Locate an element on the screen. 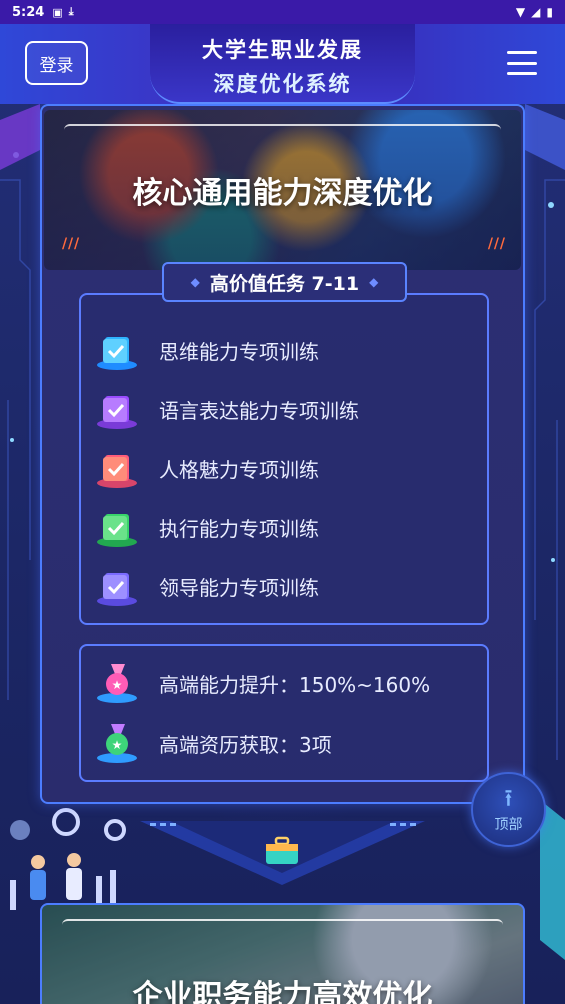  task-range-text: 高价值任务 7-11 is located at coordinates (284, 283).